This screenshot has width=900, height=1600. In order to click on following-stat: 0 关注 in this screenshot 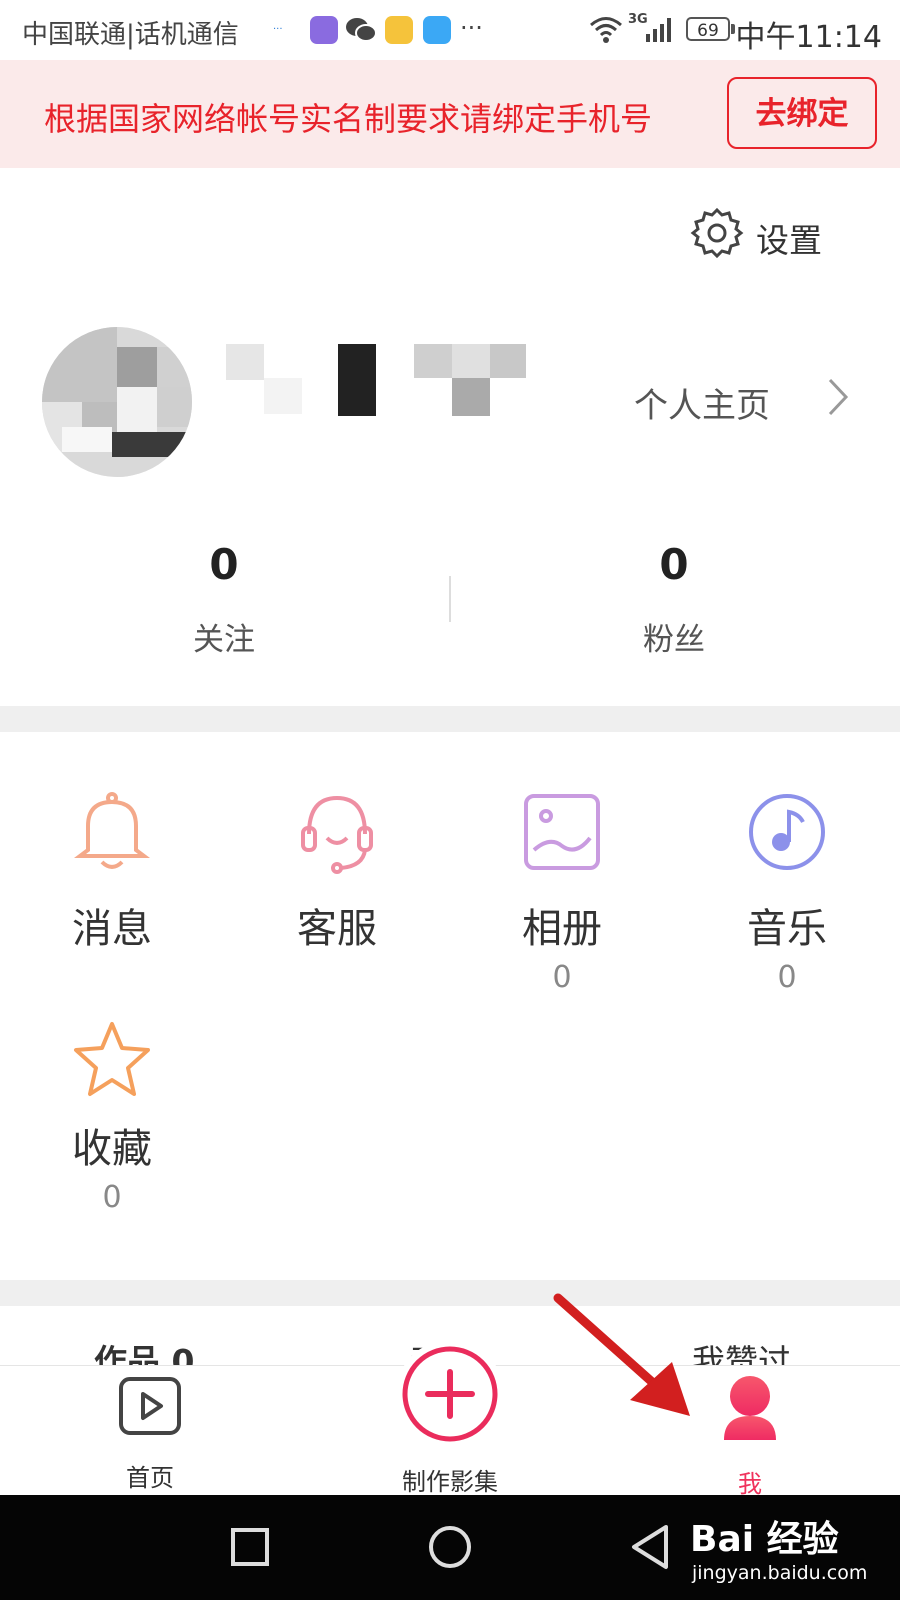, I will do `click(224, 599)`.